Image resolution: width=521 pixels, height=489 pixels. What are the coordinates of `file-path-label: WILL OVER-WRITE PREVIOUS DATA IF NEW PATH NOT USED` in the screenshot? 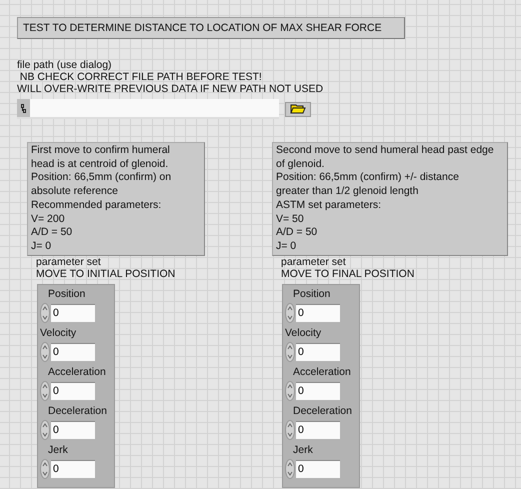 It's located at (170, 89).